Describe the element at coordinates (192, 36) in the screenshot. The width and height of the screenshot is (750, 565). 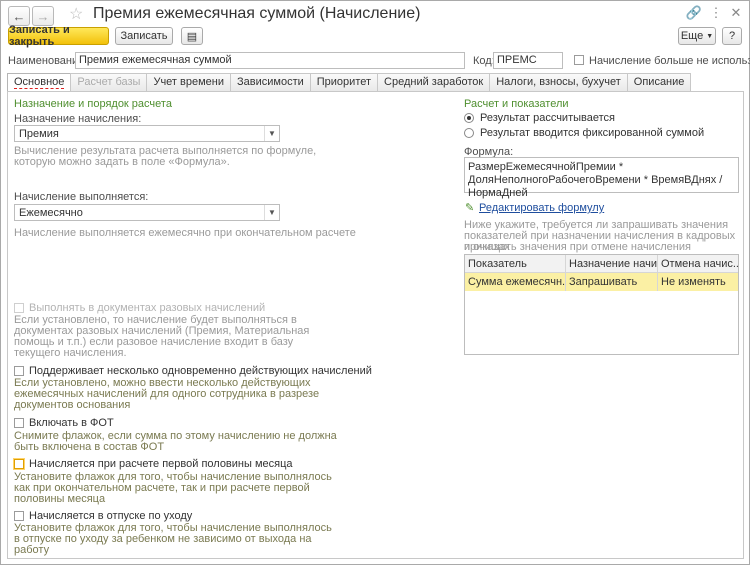
I see `report-icon: ▤` at that location.